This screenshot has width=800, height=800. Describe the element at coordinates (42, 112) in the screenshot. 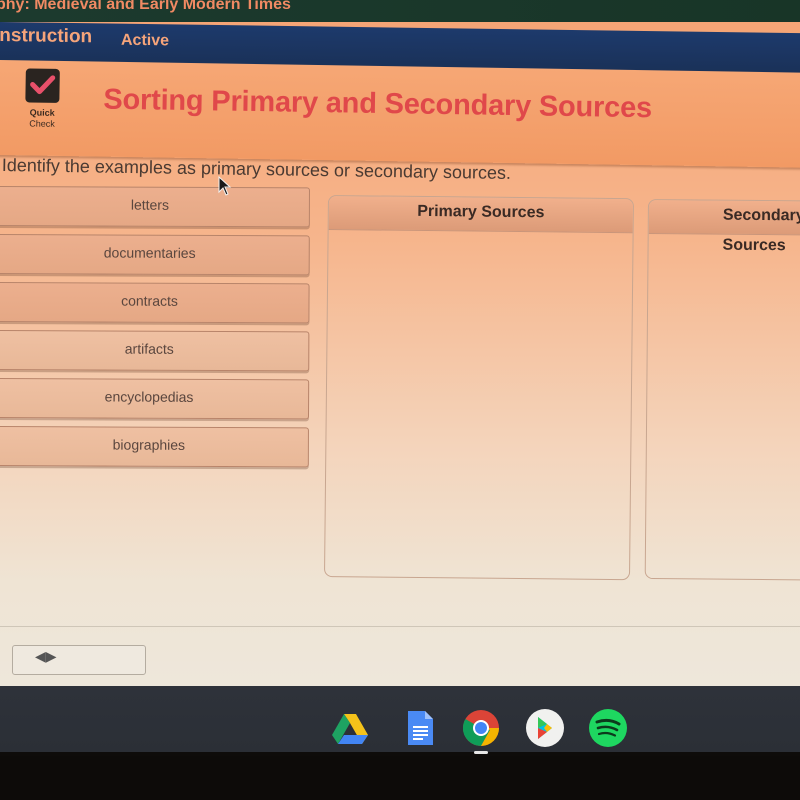

I see `quick-check-label-line1: Quick` at that location.